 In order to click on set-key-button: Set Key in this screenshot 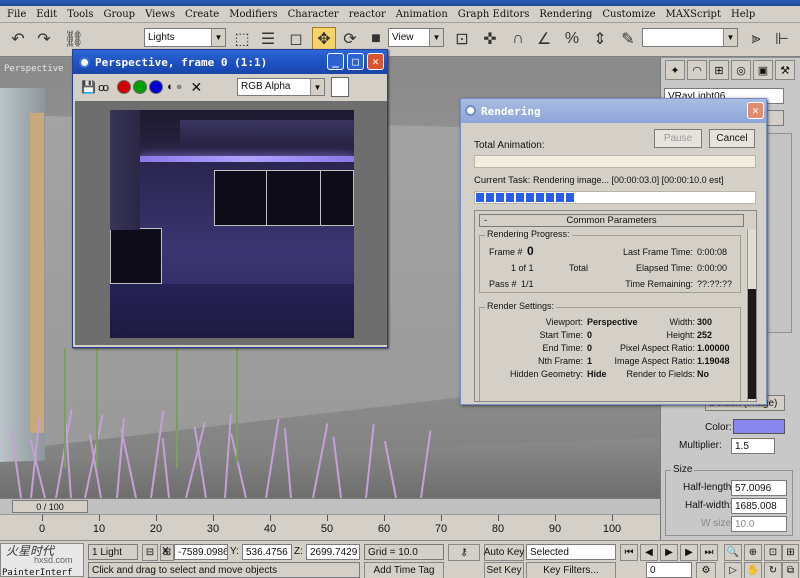, I will do `click(504, 570)`.